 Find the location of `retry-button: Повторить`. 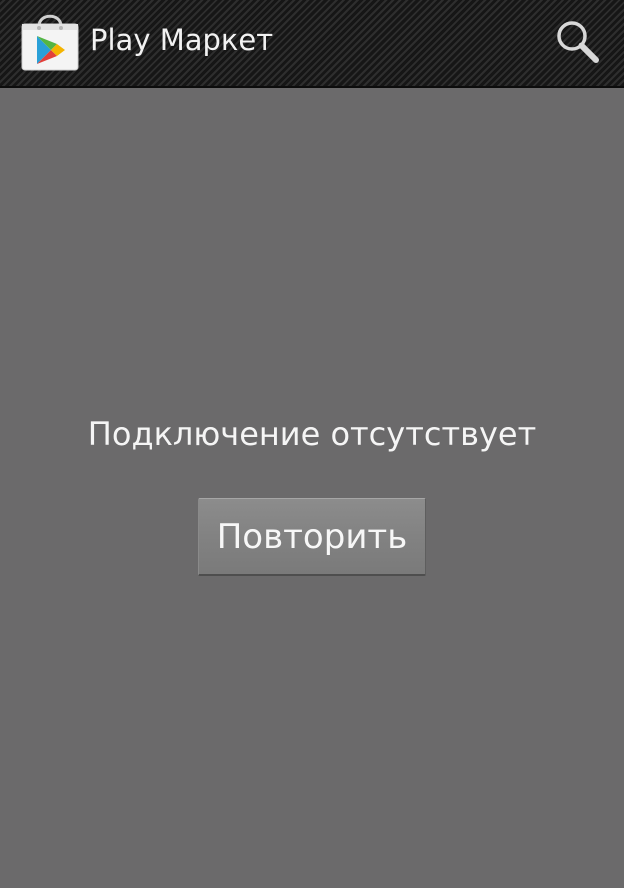

retry-button: Повторить is located at coordinates (312, 537).